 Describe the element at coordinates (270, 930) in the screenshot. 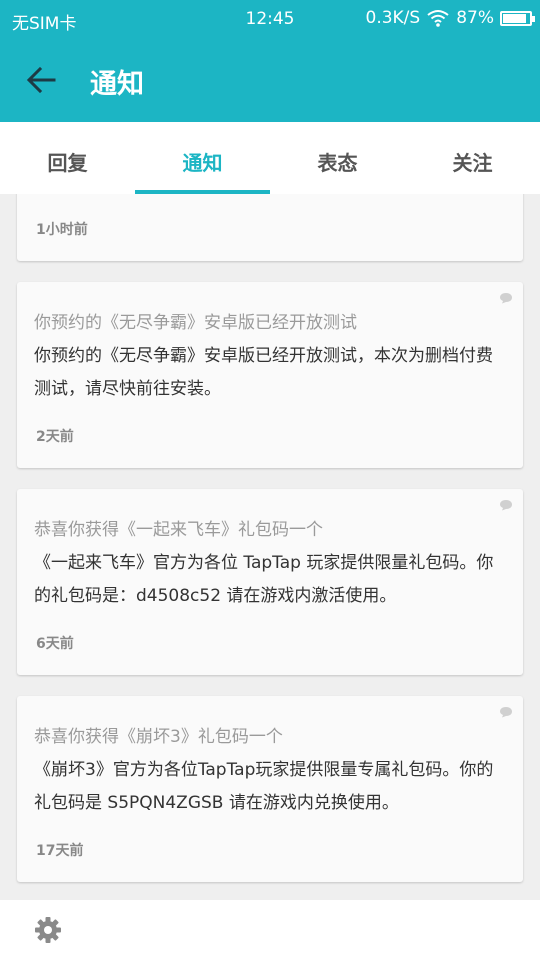

I see `bottom-bar` at that location.